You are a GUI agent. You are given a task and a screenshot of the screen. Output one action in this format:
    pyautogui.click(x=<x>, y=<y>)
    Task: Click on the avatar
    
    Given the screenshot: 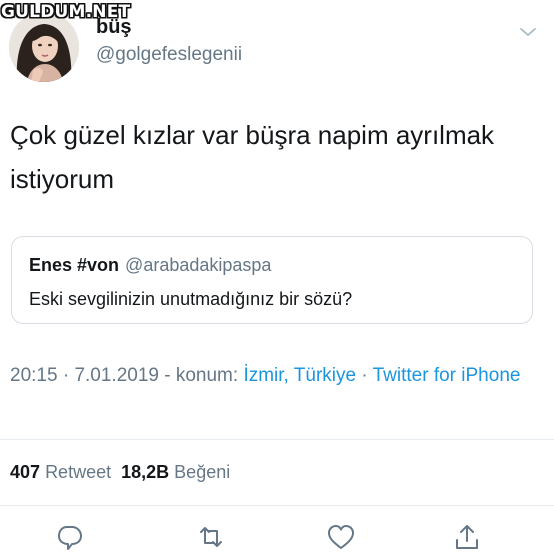 What is the action you would take?
    pyautogui.click(x=44, y=47)
    